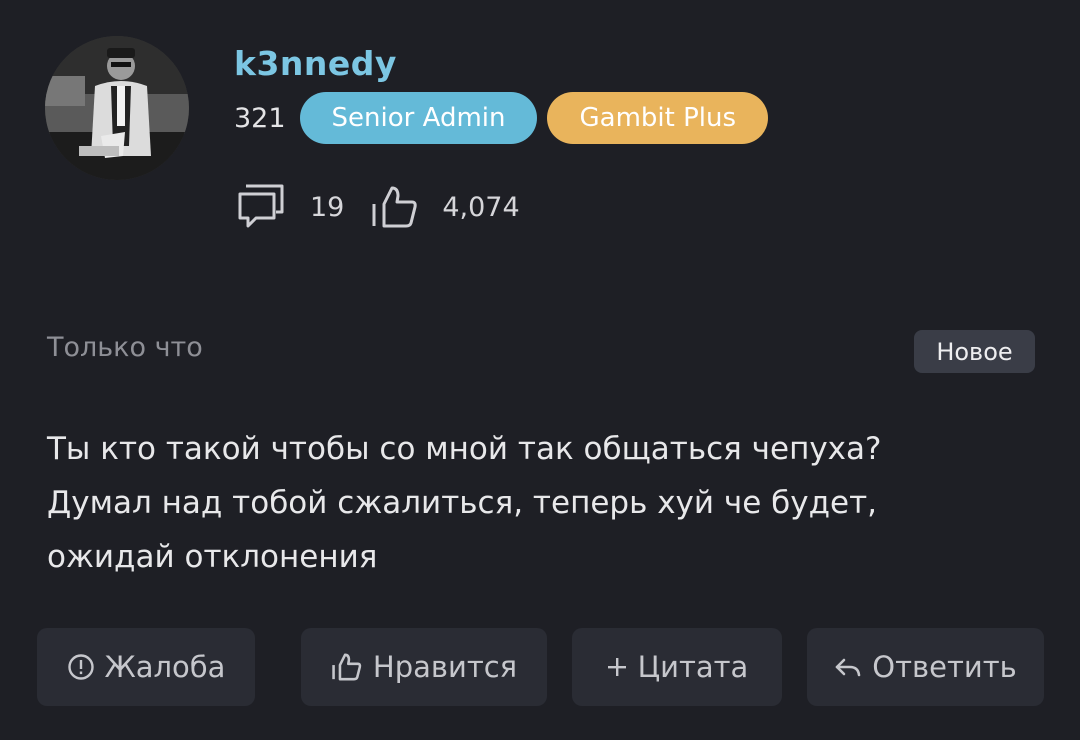 The height and width of the screenshot is (740, 1080). I want to click on badge-senior-admin: Senior Admin, so click(418, 118).